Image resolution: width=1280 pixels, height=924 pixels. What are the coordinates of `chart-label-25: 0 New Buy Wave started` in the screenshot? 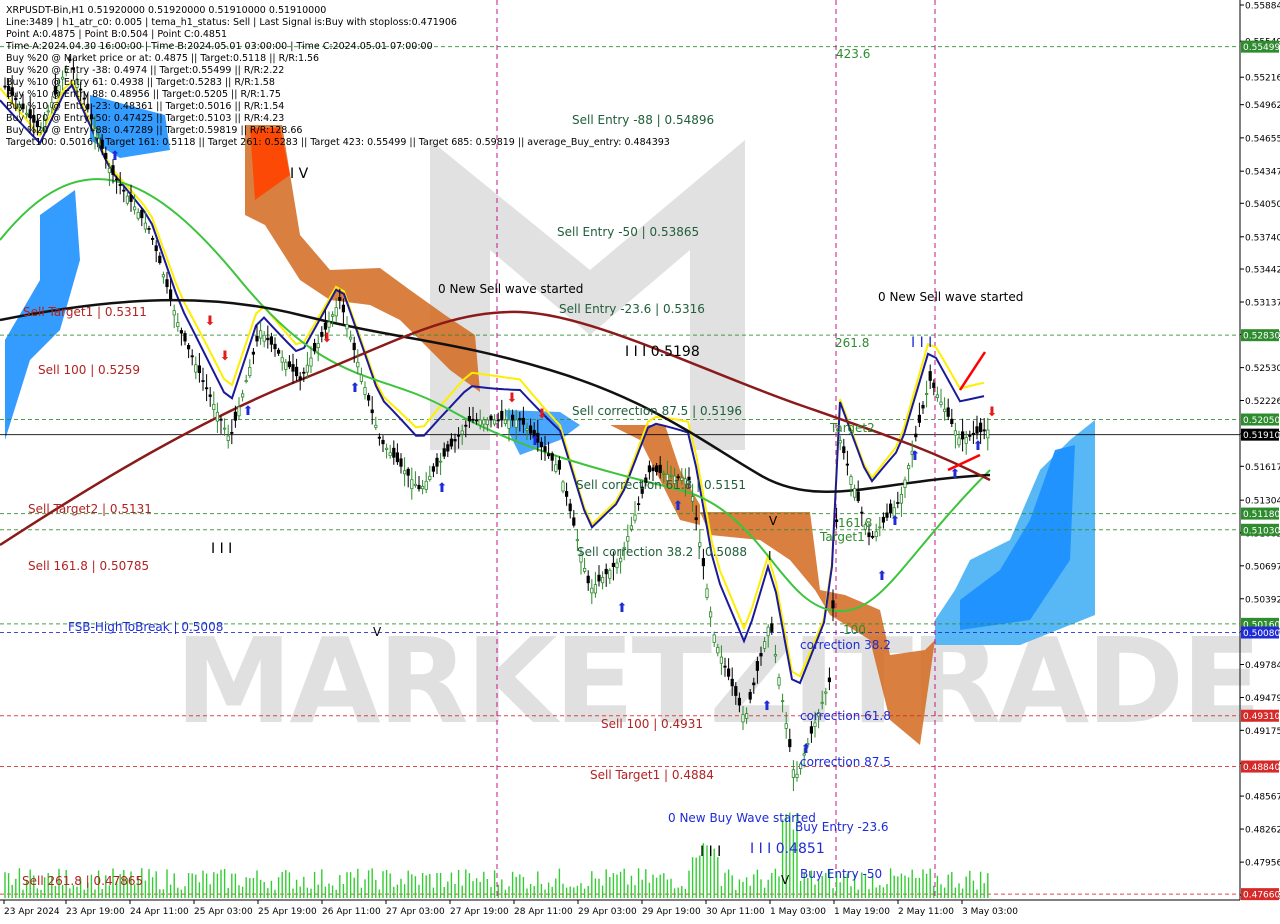 It's located at (742, 818).